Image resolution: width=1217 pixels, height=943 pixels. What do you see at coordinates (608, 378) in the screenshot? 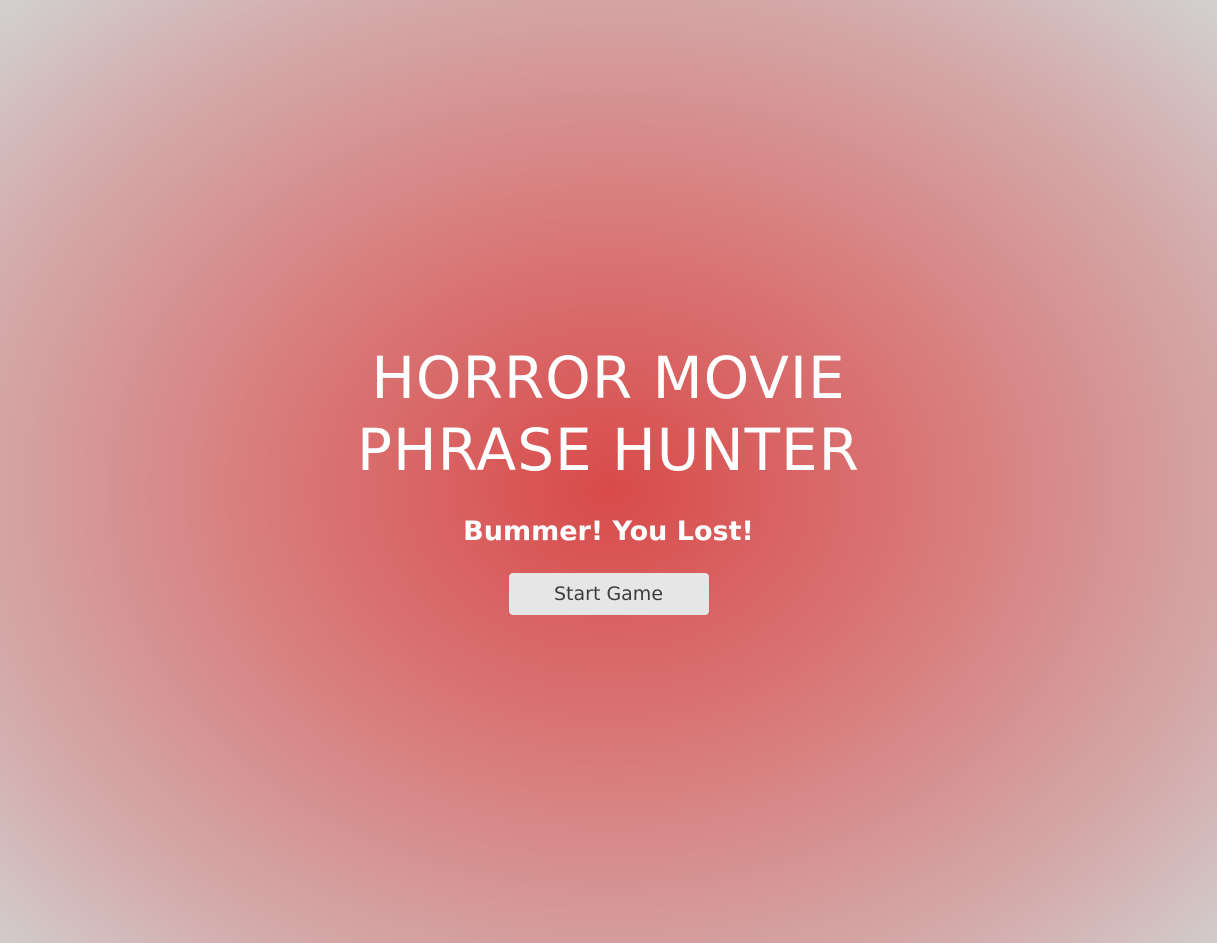
I see `game-title-line-1: HORROR MOVIE` at bounding box center [608, 378].